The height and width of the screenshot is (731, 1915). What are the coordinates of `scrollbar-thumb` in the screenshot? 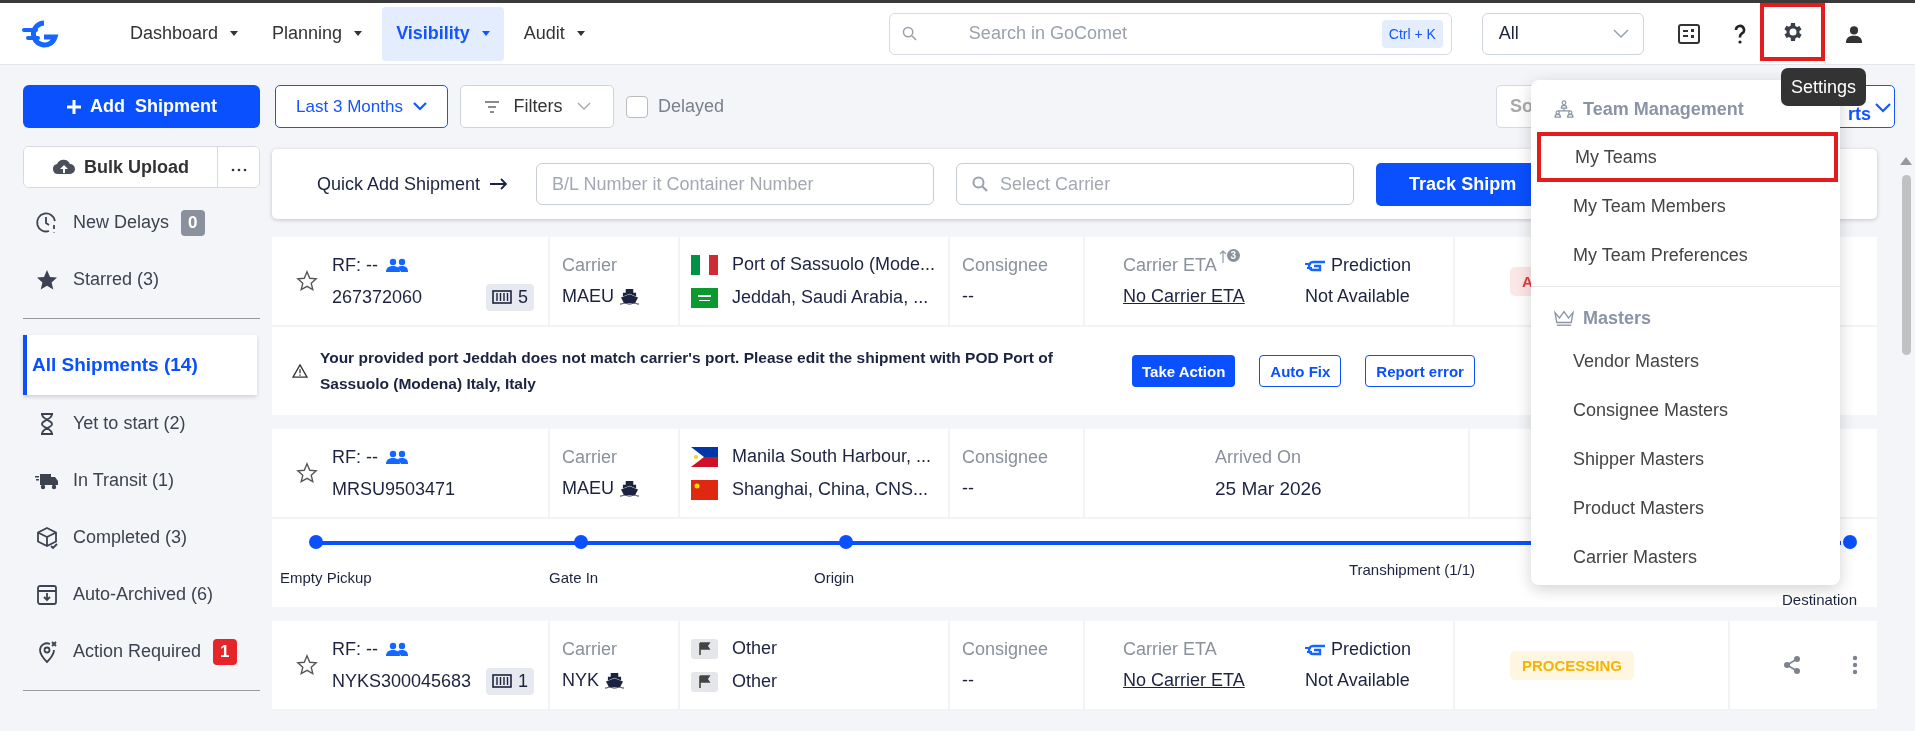 It's located at (1906, 265).